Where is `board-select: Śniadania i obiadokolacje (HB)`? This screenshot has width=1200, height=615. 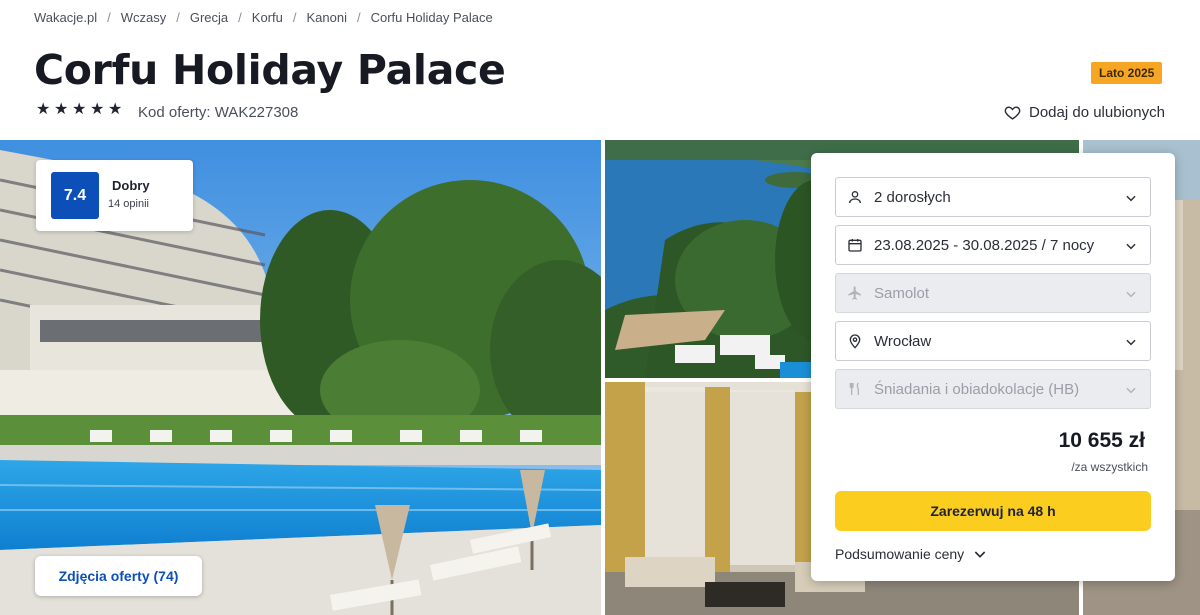 board-select: Śniadania i obiadokolacje (HB) is located at coordinates (993, 389).